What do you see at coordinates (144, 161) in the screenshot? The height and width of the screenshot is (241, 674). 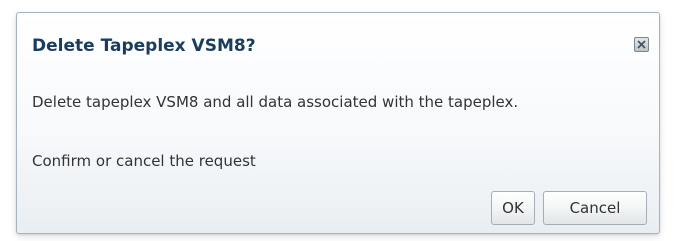 I see `dialog-prompt: Confirm or cancel the request` at bounding box center [144, 161].